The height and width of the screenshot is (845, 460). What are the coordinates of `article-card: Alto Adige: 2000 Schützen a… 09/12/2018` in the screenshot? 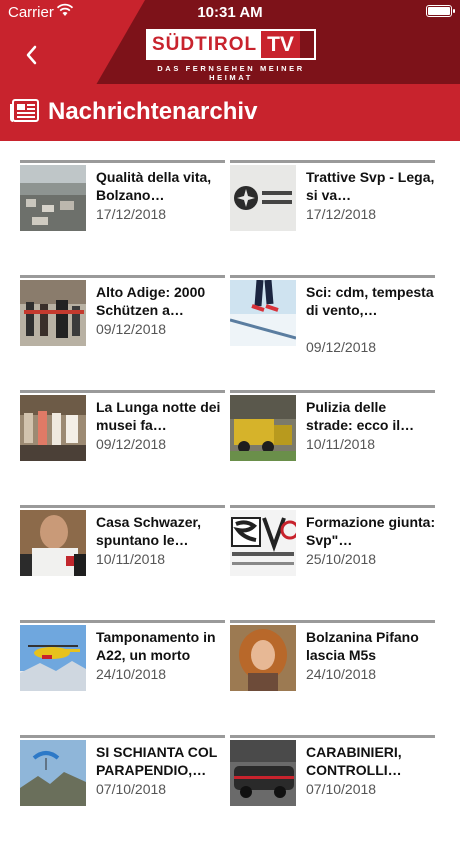 It's located at (122, 330).